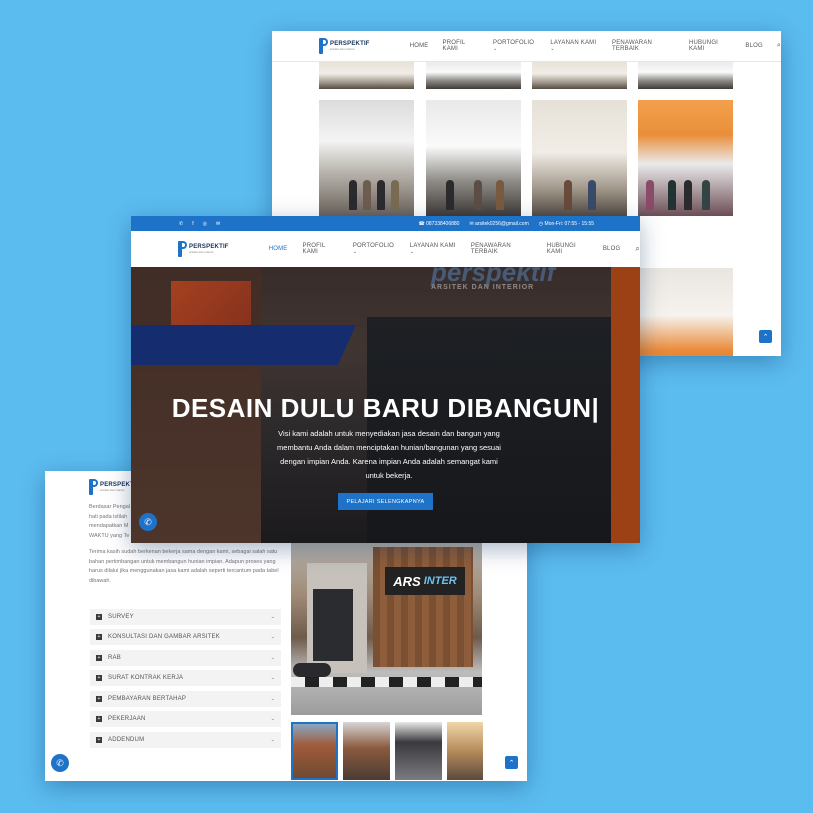 The height and width of the screenshot is (813, 813). What do you see at coordinates (205, 224) in the screenshot?
I see `instagram-icon: ◎` at bounding box center [205, 224].